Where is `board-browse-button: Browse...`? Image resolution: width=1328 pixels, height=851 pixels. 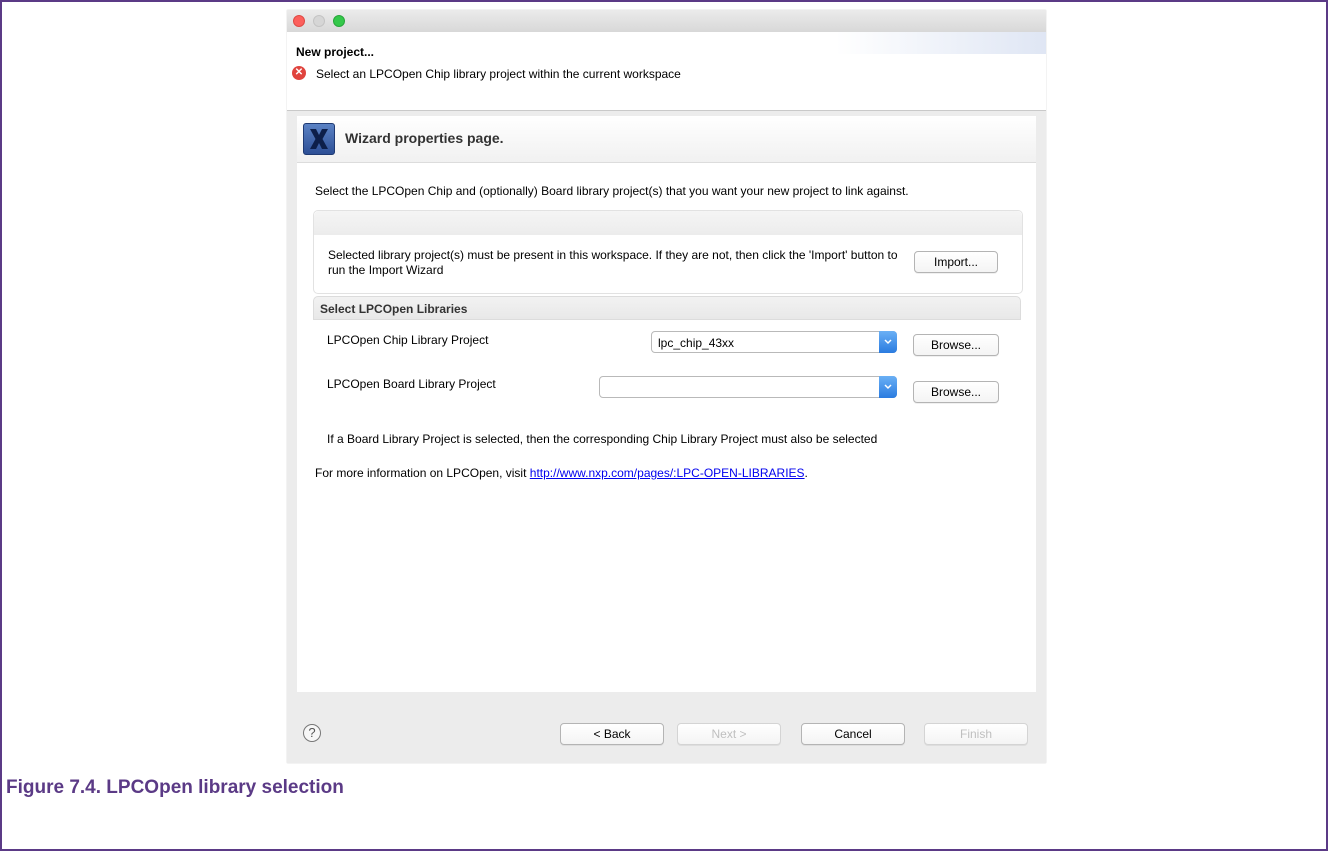 board-browse-button: Browse... is located at coordinates (956, 392).